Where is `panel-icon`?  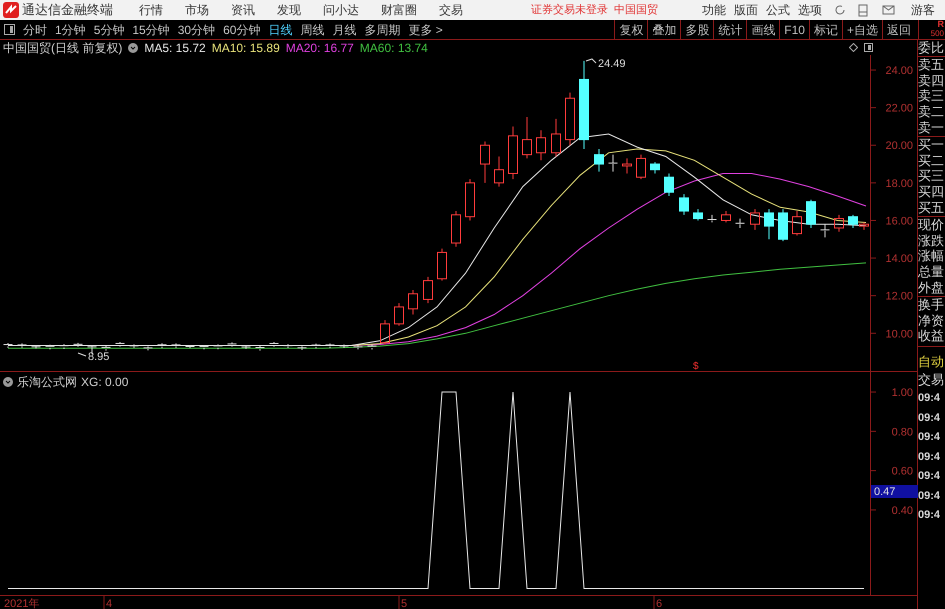
panel-icon is located at coordinates (868, 47).